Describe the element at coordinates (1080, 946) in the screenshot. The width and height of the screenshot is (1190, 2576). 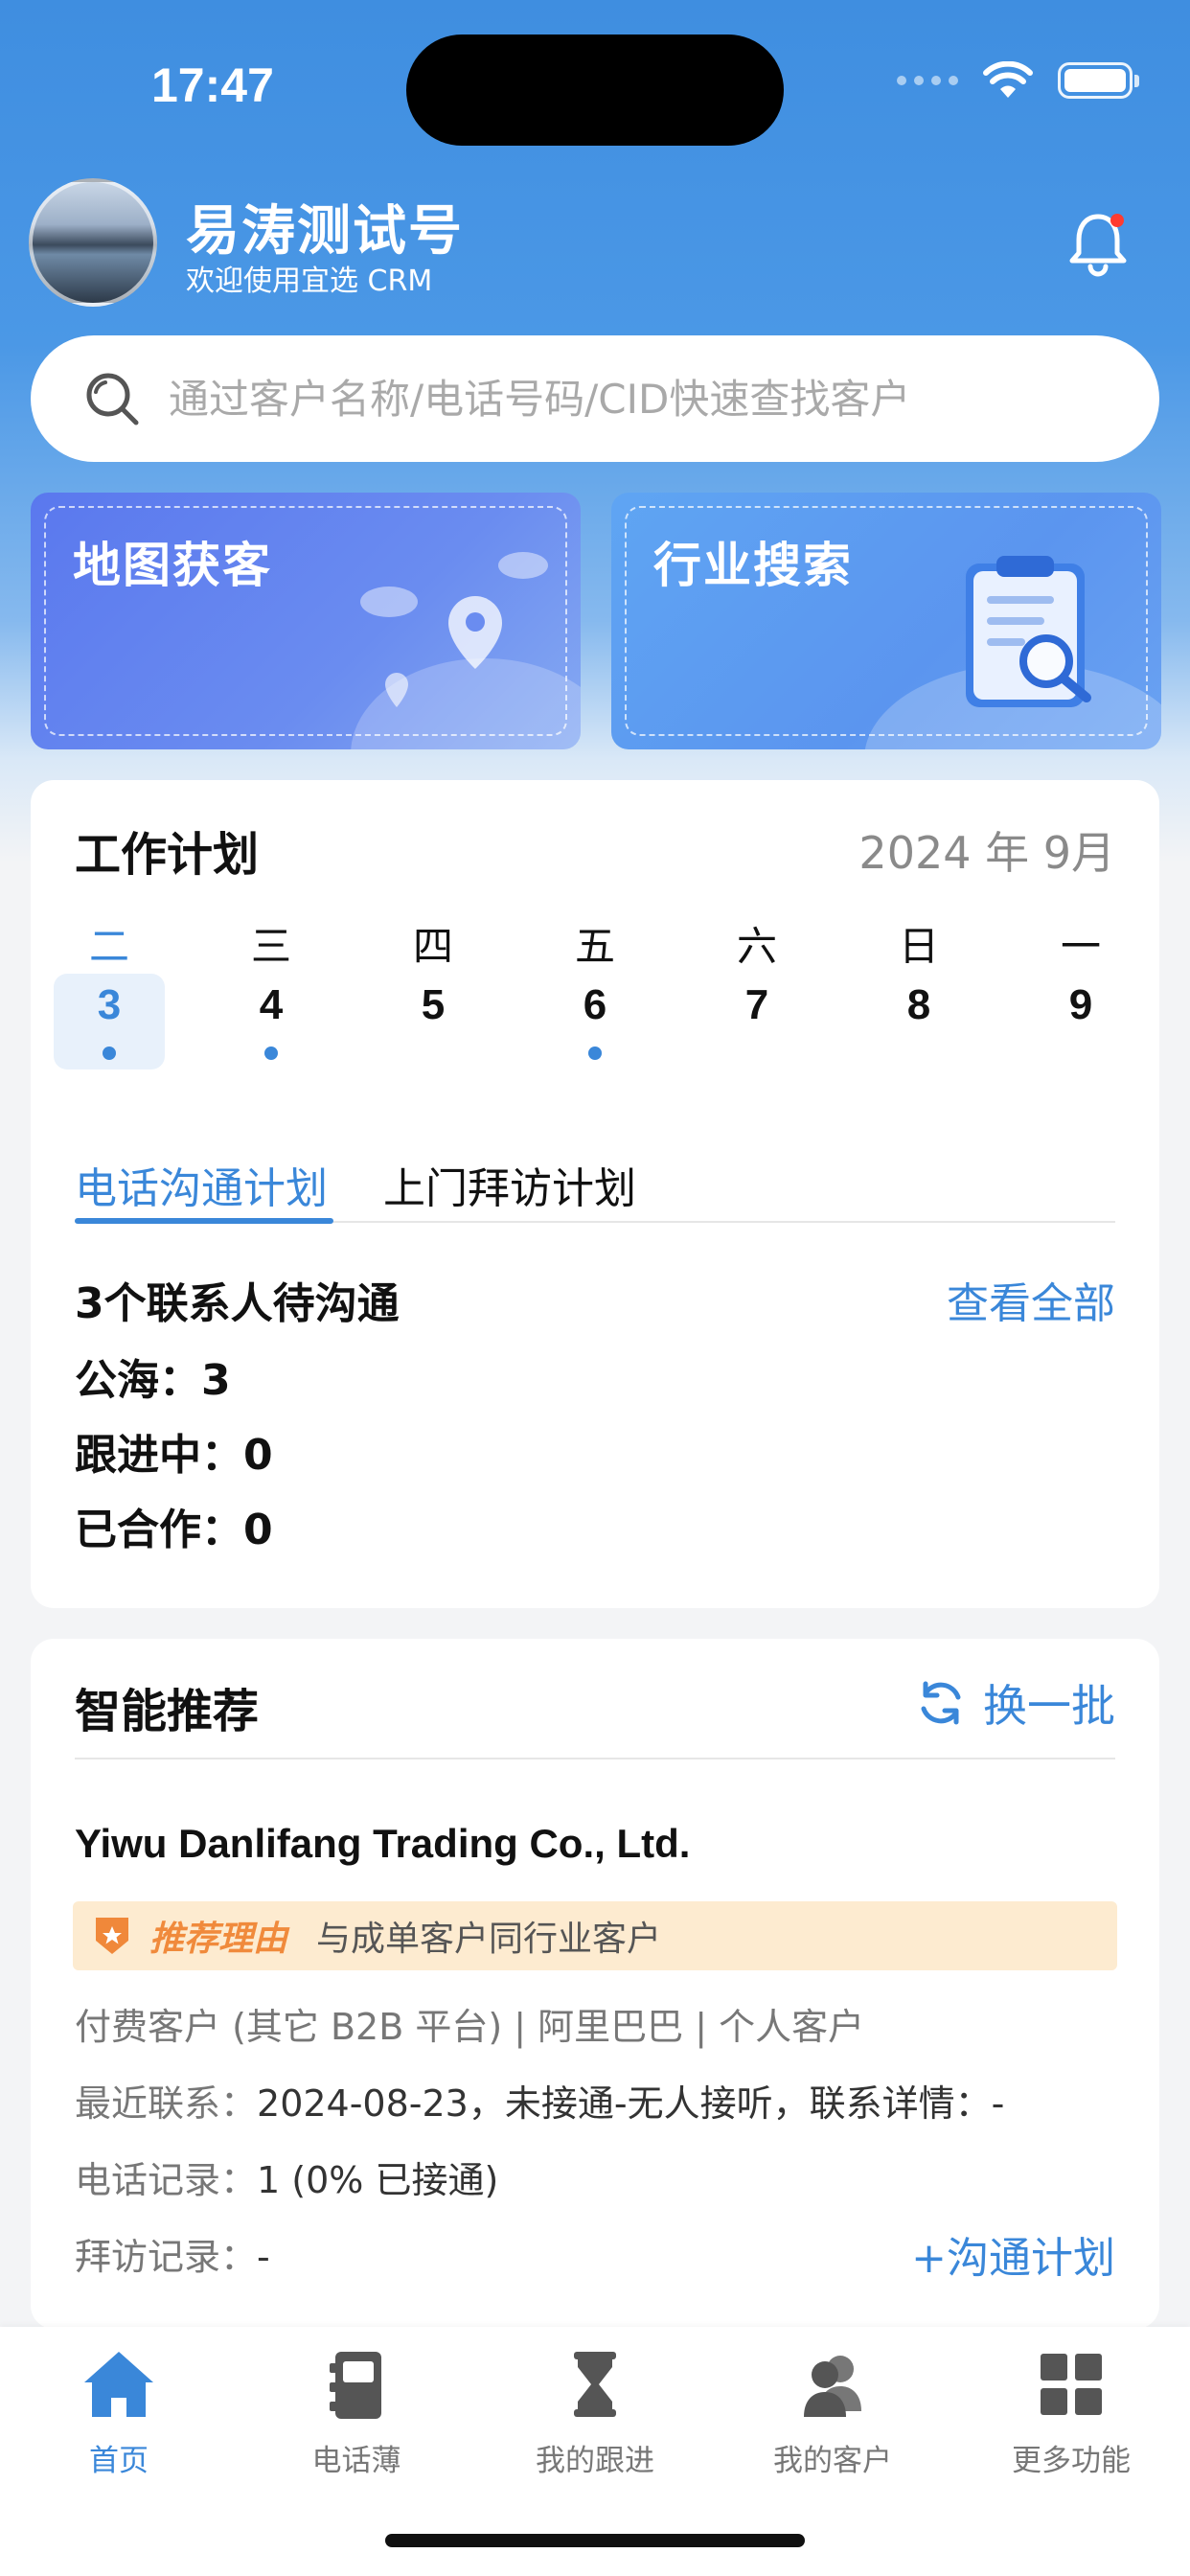
I see `weekday-label: 一` at that location.